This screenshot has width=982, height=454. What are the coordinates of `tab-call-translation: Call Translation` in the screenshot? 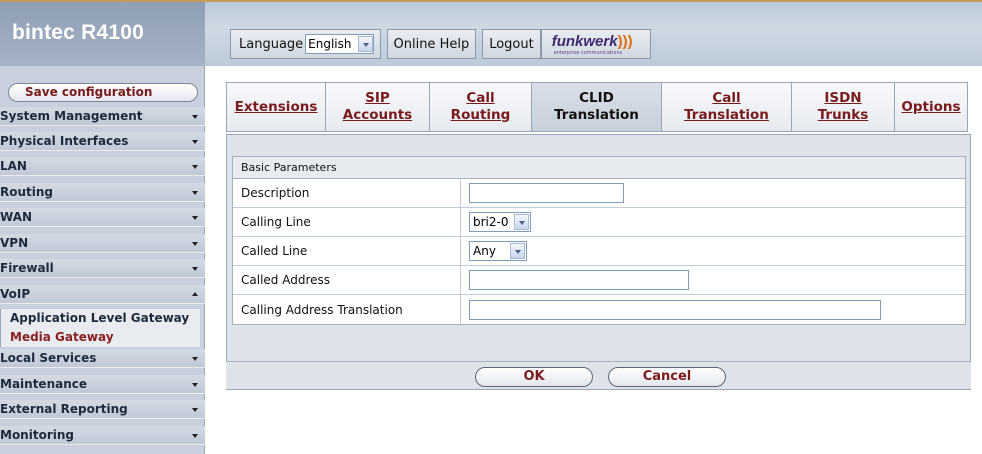 It's located at (726, 107).